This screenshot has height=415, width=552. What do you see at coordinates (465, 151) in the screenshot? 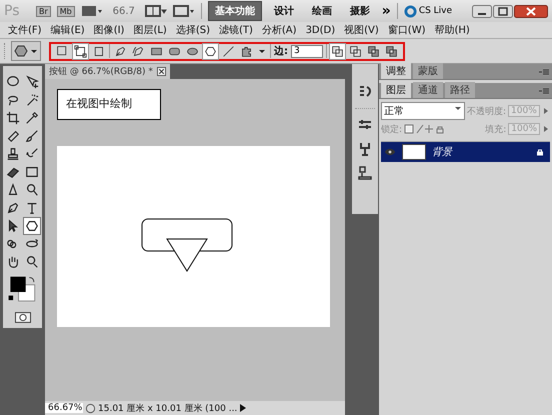
I see `layer-row: 背景` at bounding box center [465, 151].